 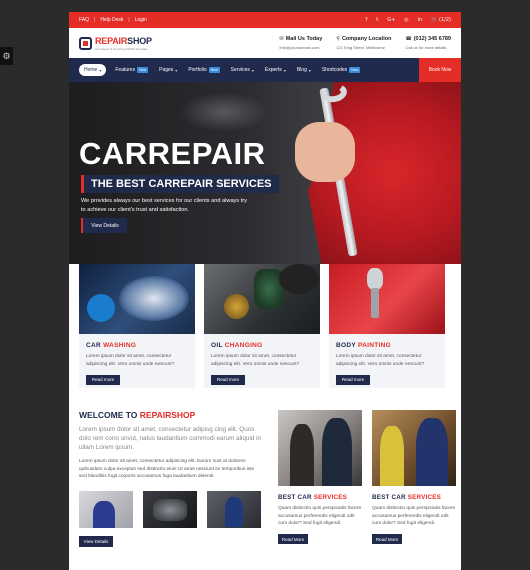 What do you see at coordinates (406, 20) in the screenshot?
I see `instagram-icon: ◎` at bounding box center [406, 20].